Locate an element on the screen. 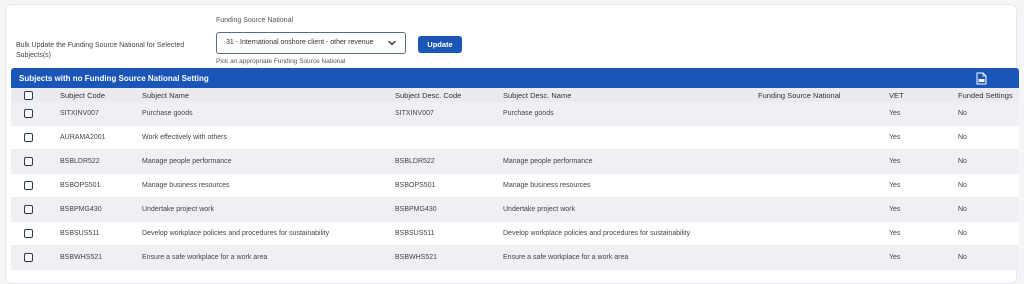 Image resolution: width=1024 pixels, height=284 pixels. subject-name-link: Ensure a safe workplace for a work area is located at coordinates (204, 257).